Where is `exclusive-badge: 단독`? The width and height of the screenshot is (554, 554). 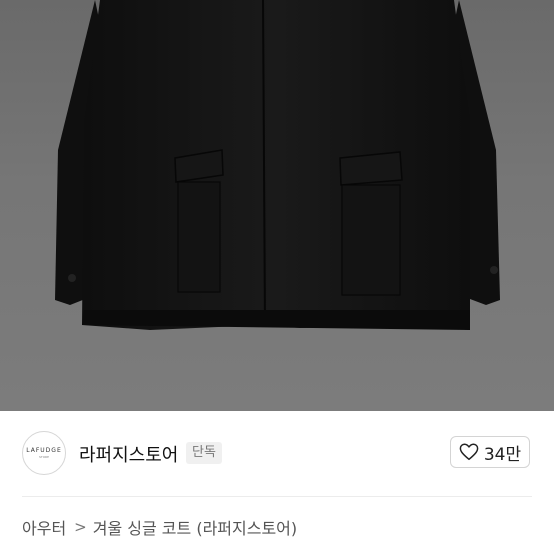 exclusive-badge: 단독 is located at coordinates (204, 453).